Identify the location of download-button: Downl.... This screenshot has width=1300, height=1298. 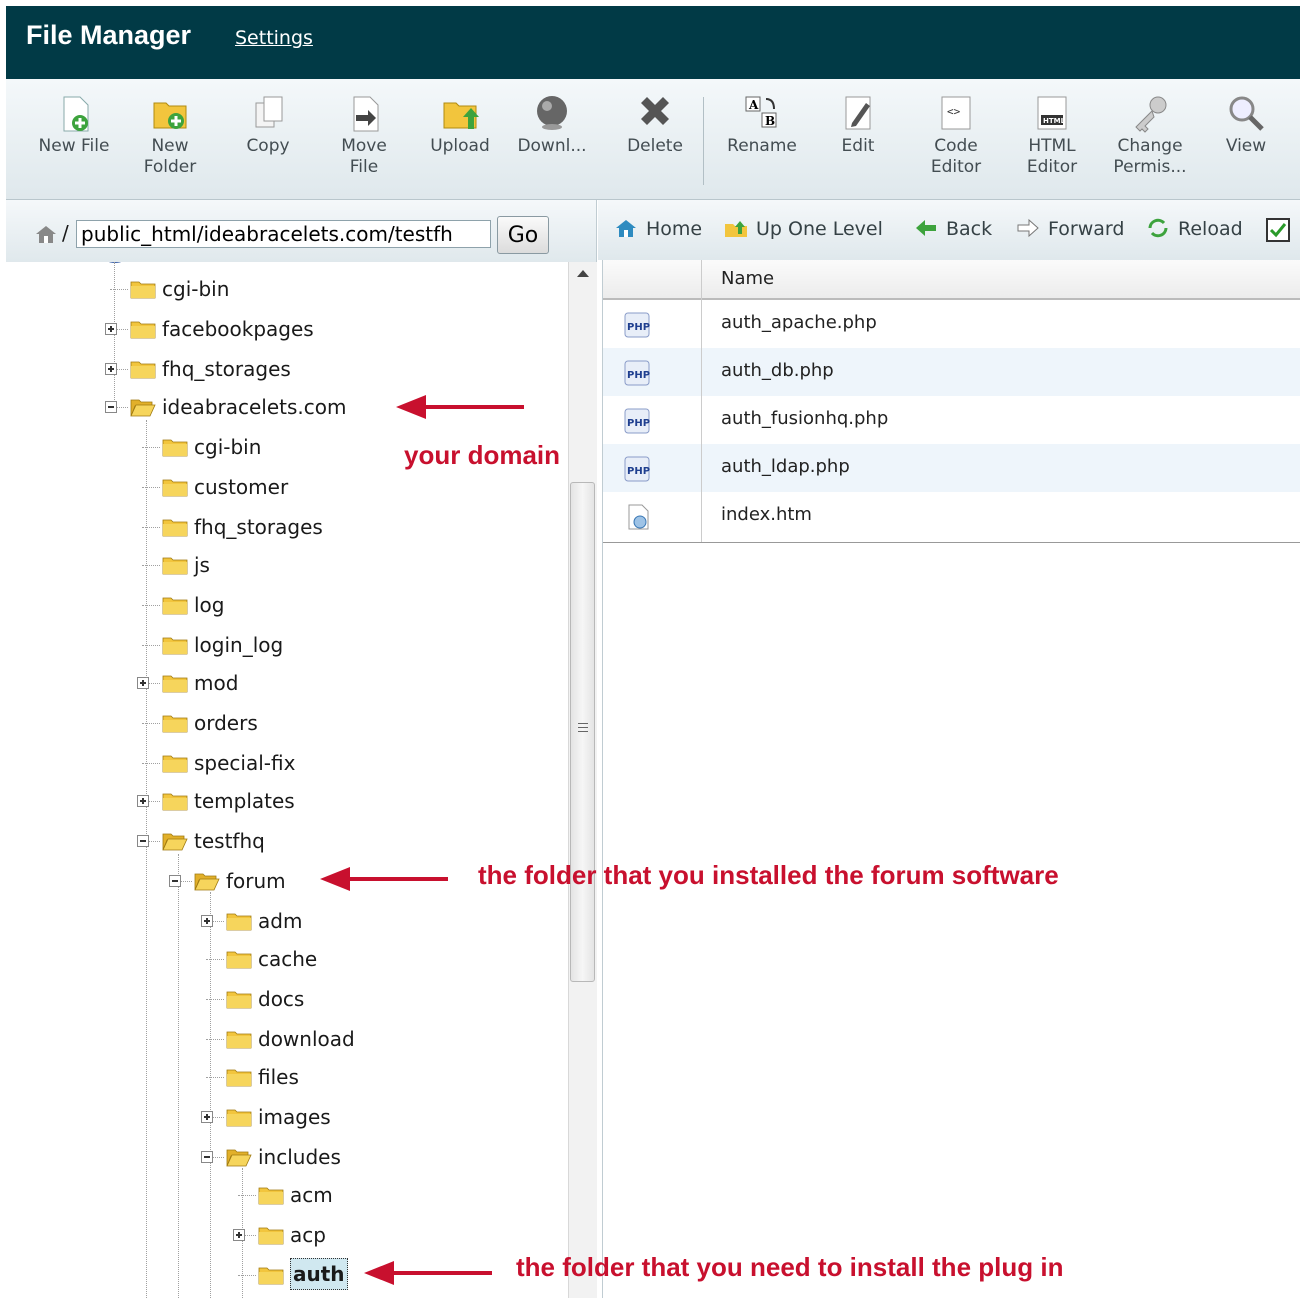
(552, 125).